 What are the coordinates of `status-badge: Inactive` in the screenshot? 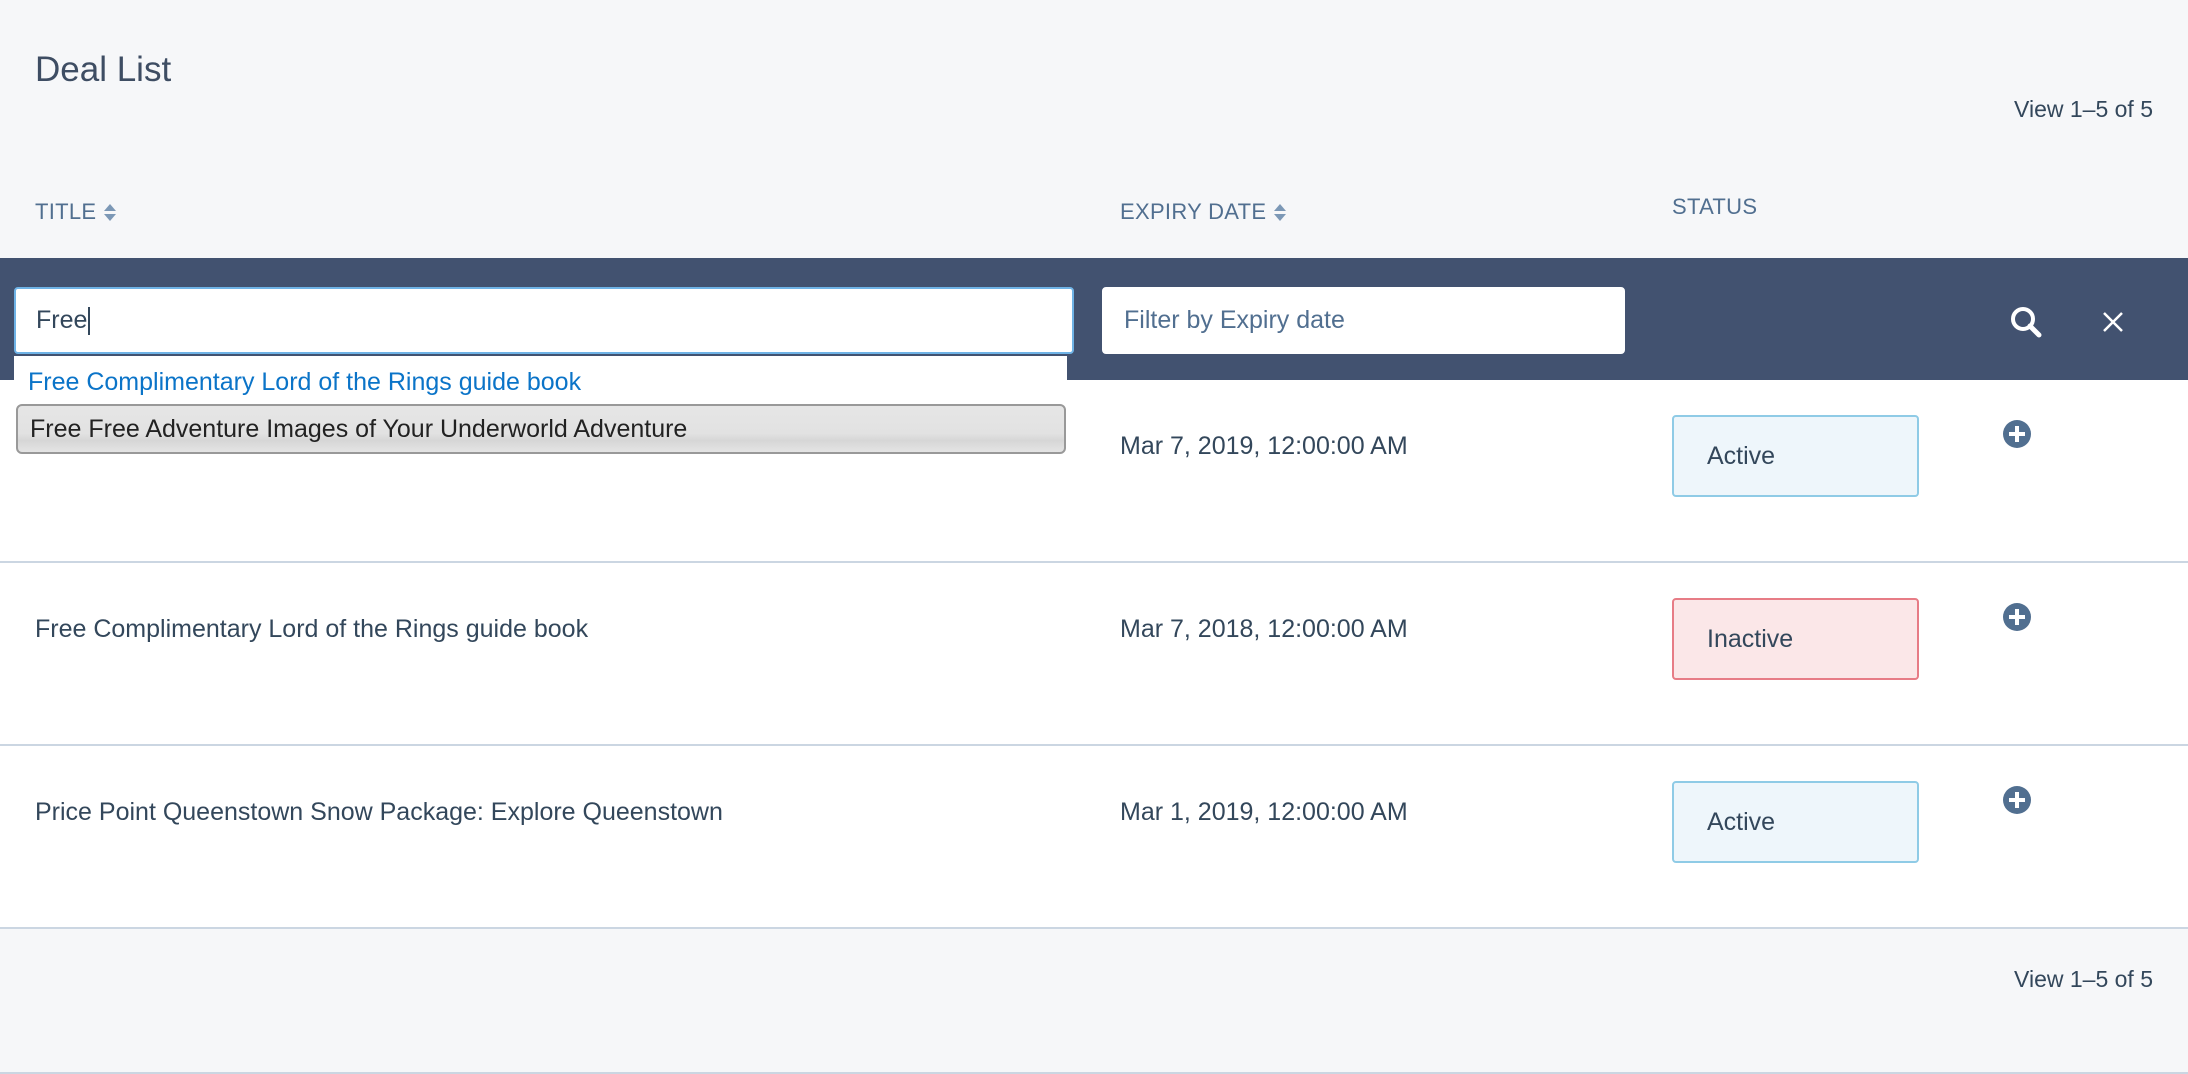 It's located at (1795, 639).